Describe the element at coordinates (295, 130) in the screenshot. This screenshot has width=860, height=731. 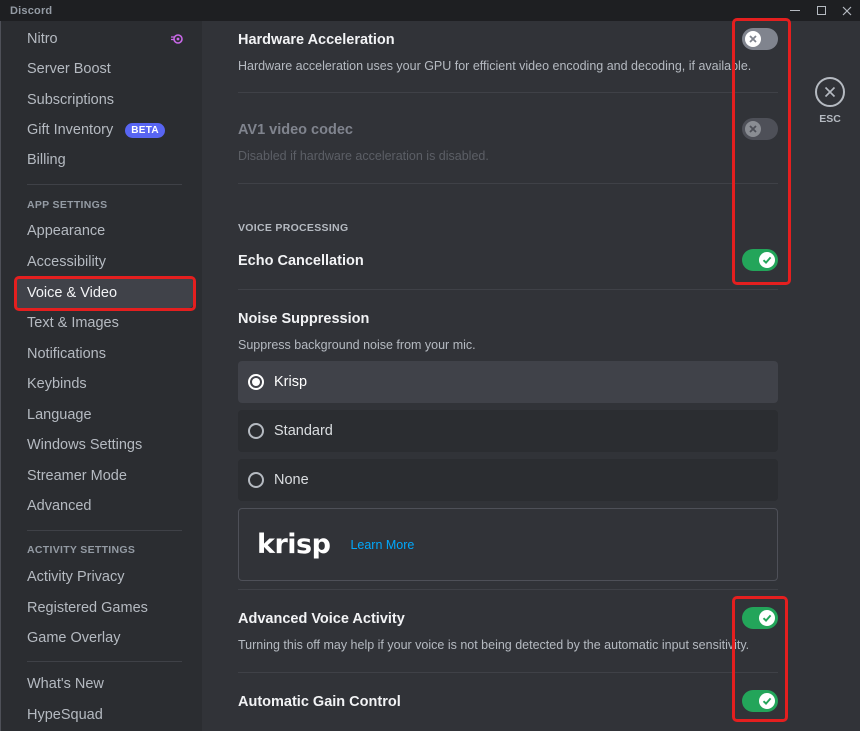
I see `av1-codec-title: AV1 video codec` at that location.